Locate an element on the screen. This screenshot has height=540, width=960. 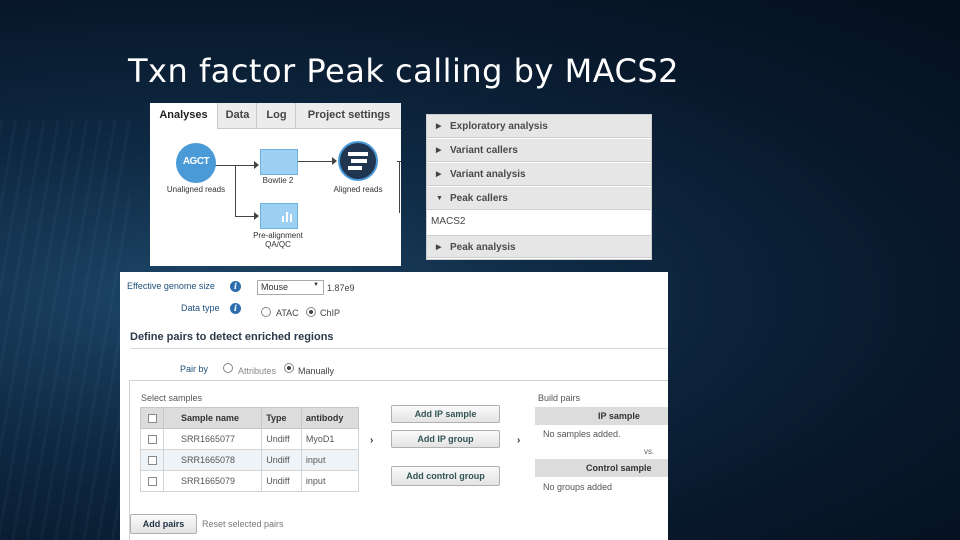
col-antibody: antibody is located at coordinates (330, 418).